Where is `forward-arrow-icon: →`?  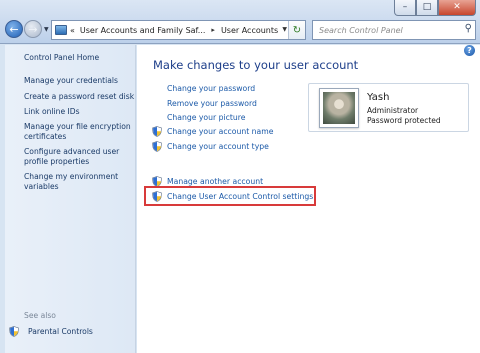 forward-arrow-icon: → is located at coordinates (33, 29).